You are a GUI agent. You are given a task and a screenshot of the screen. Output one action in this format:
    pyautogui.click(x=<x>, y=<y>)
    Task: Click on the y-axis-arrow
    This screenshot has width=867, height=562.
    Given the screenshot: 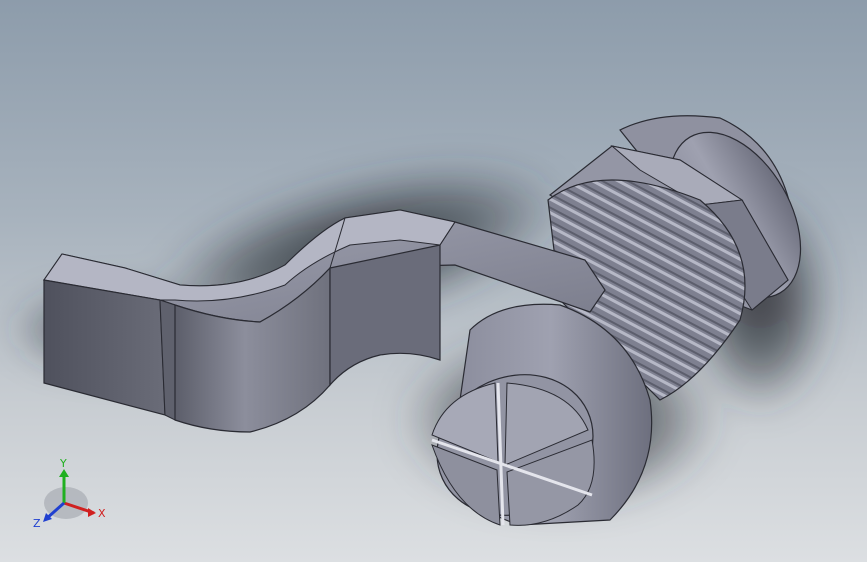 What is the action you would take?
    pyautogui.click(x=64, y=473)
    